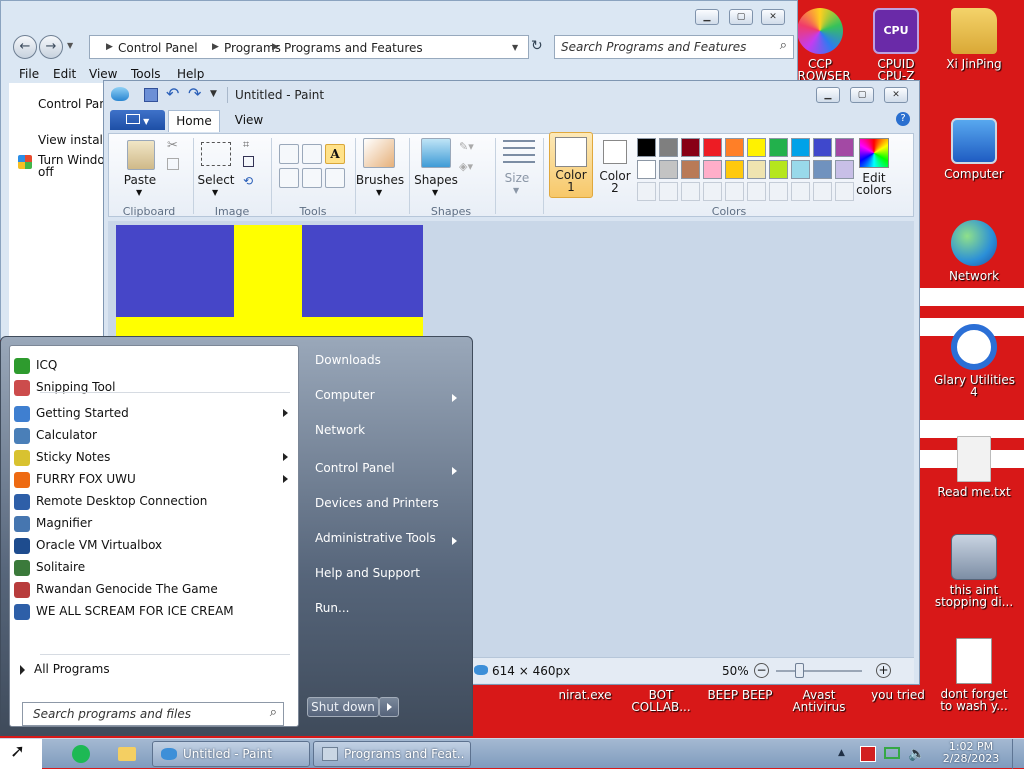 This screenshot has width=1024, height=769. I want to click on tab-home: Home, so click(194, 121).